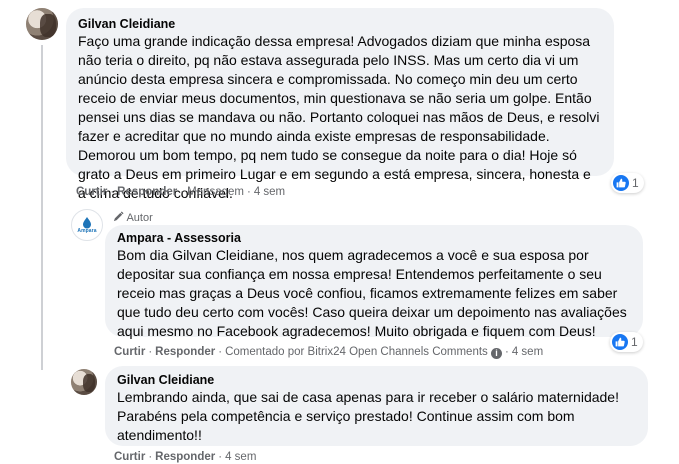 Image resolution: width=679 pixels, height=464 pixels. Describe the element at coordinates (87, 231) in the screenshot. I see `logo-text: Ampara` at that location.